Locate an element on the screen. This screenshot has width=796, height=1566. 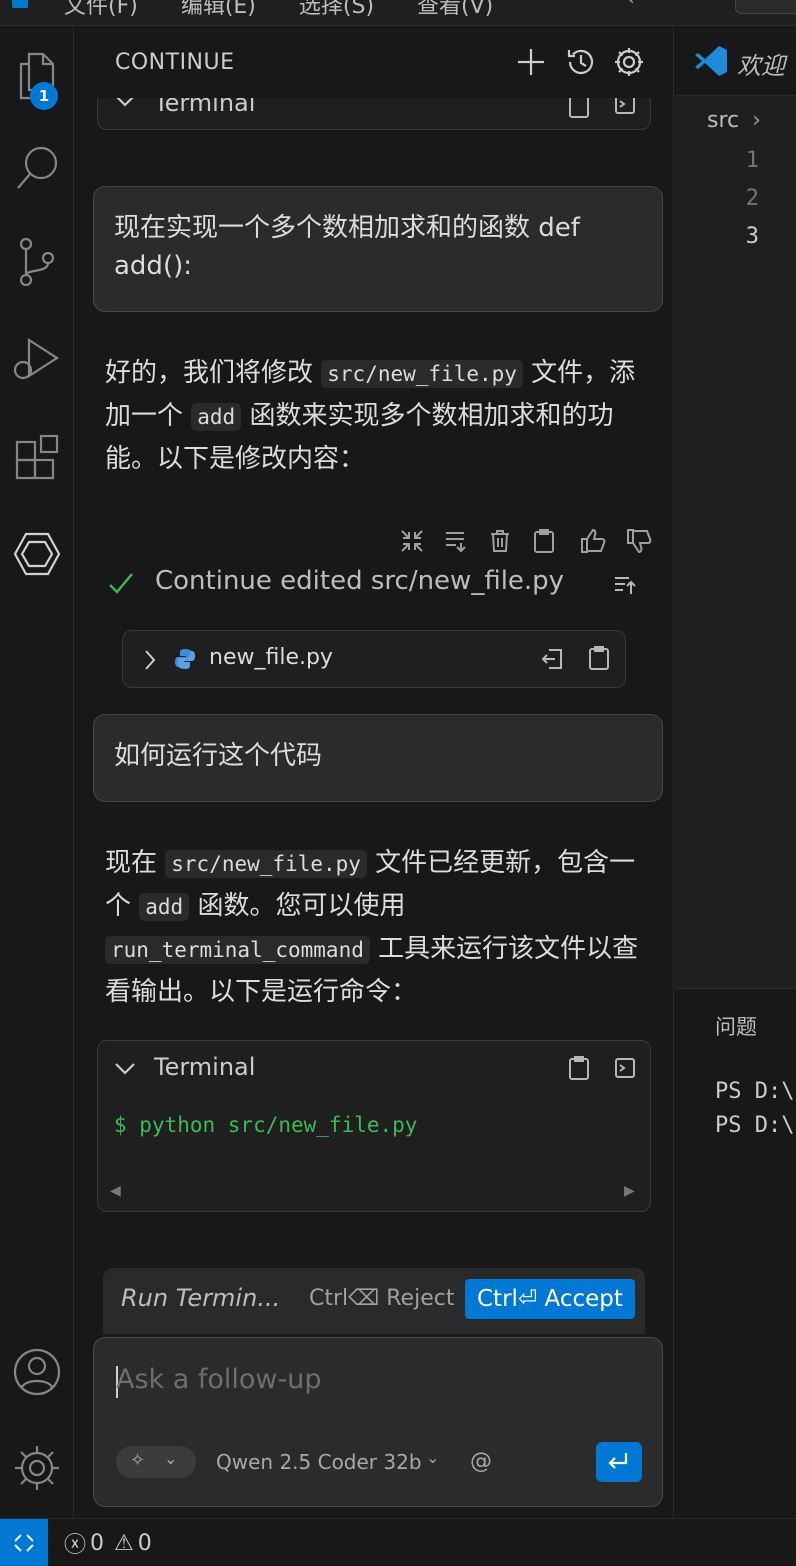
menu-bar: 文件(F) 编辑(E) 选择(S) 查看(V) is located at coordinates (296, 10).